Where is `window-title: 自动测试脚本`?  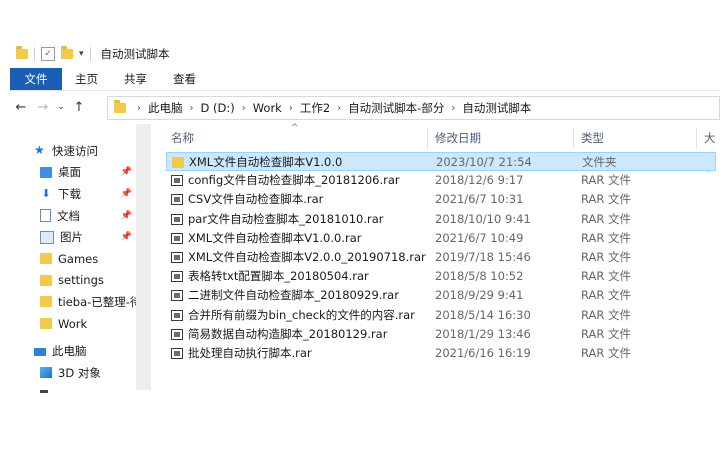 window-title: 自动测试脚本 is located at coordinates (135, 54).